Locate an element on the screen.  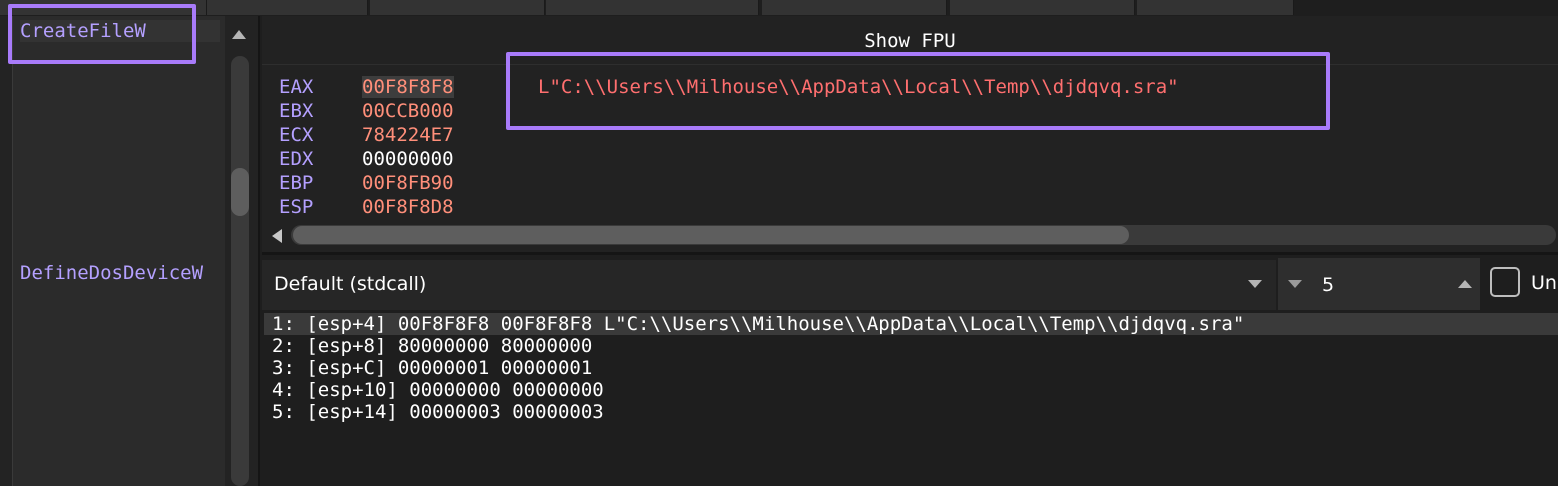
stack-arg-row: 2: [esp+8] 80000000 80000000 is located at coordinates (432, 346).